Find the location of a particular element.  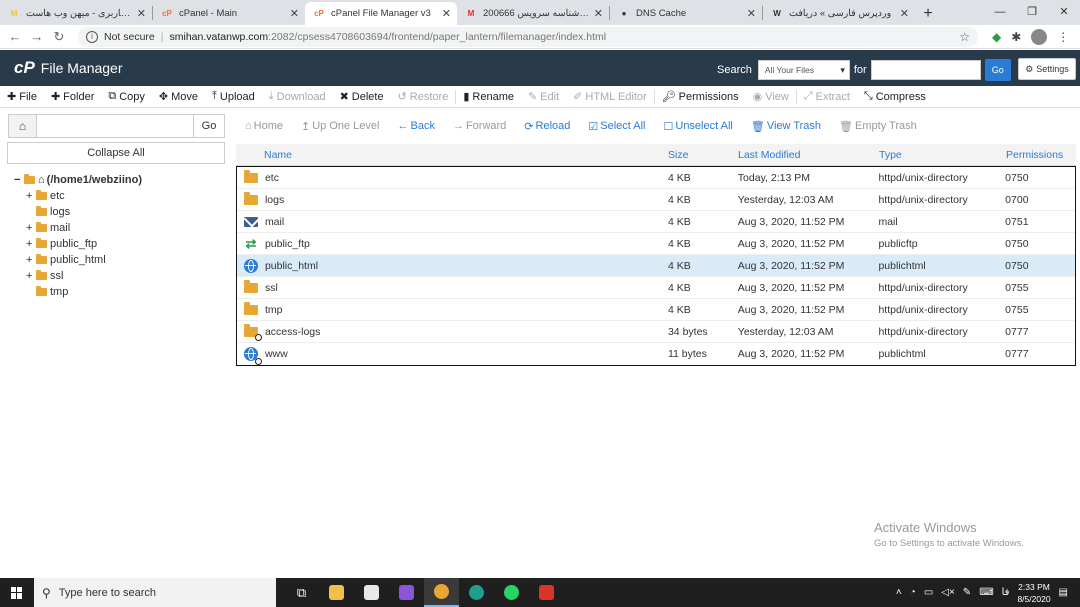

file-name: tmp is located at coordinates (466, 310).